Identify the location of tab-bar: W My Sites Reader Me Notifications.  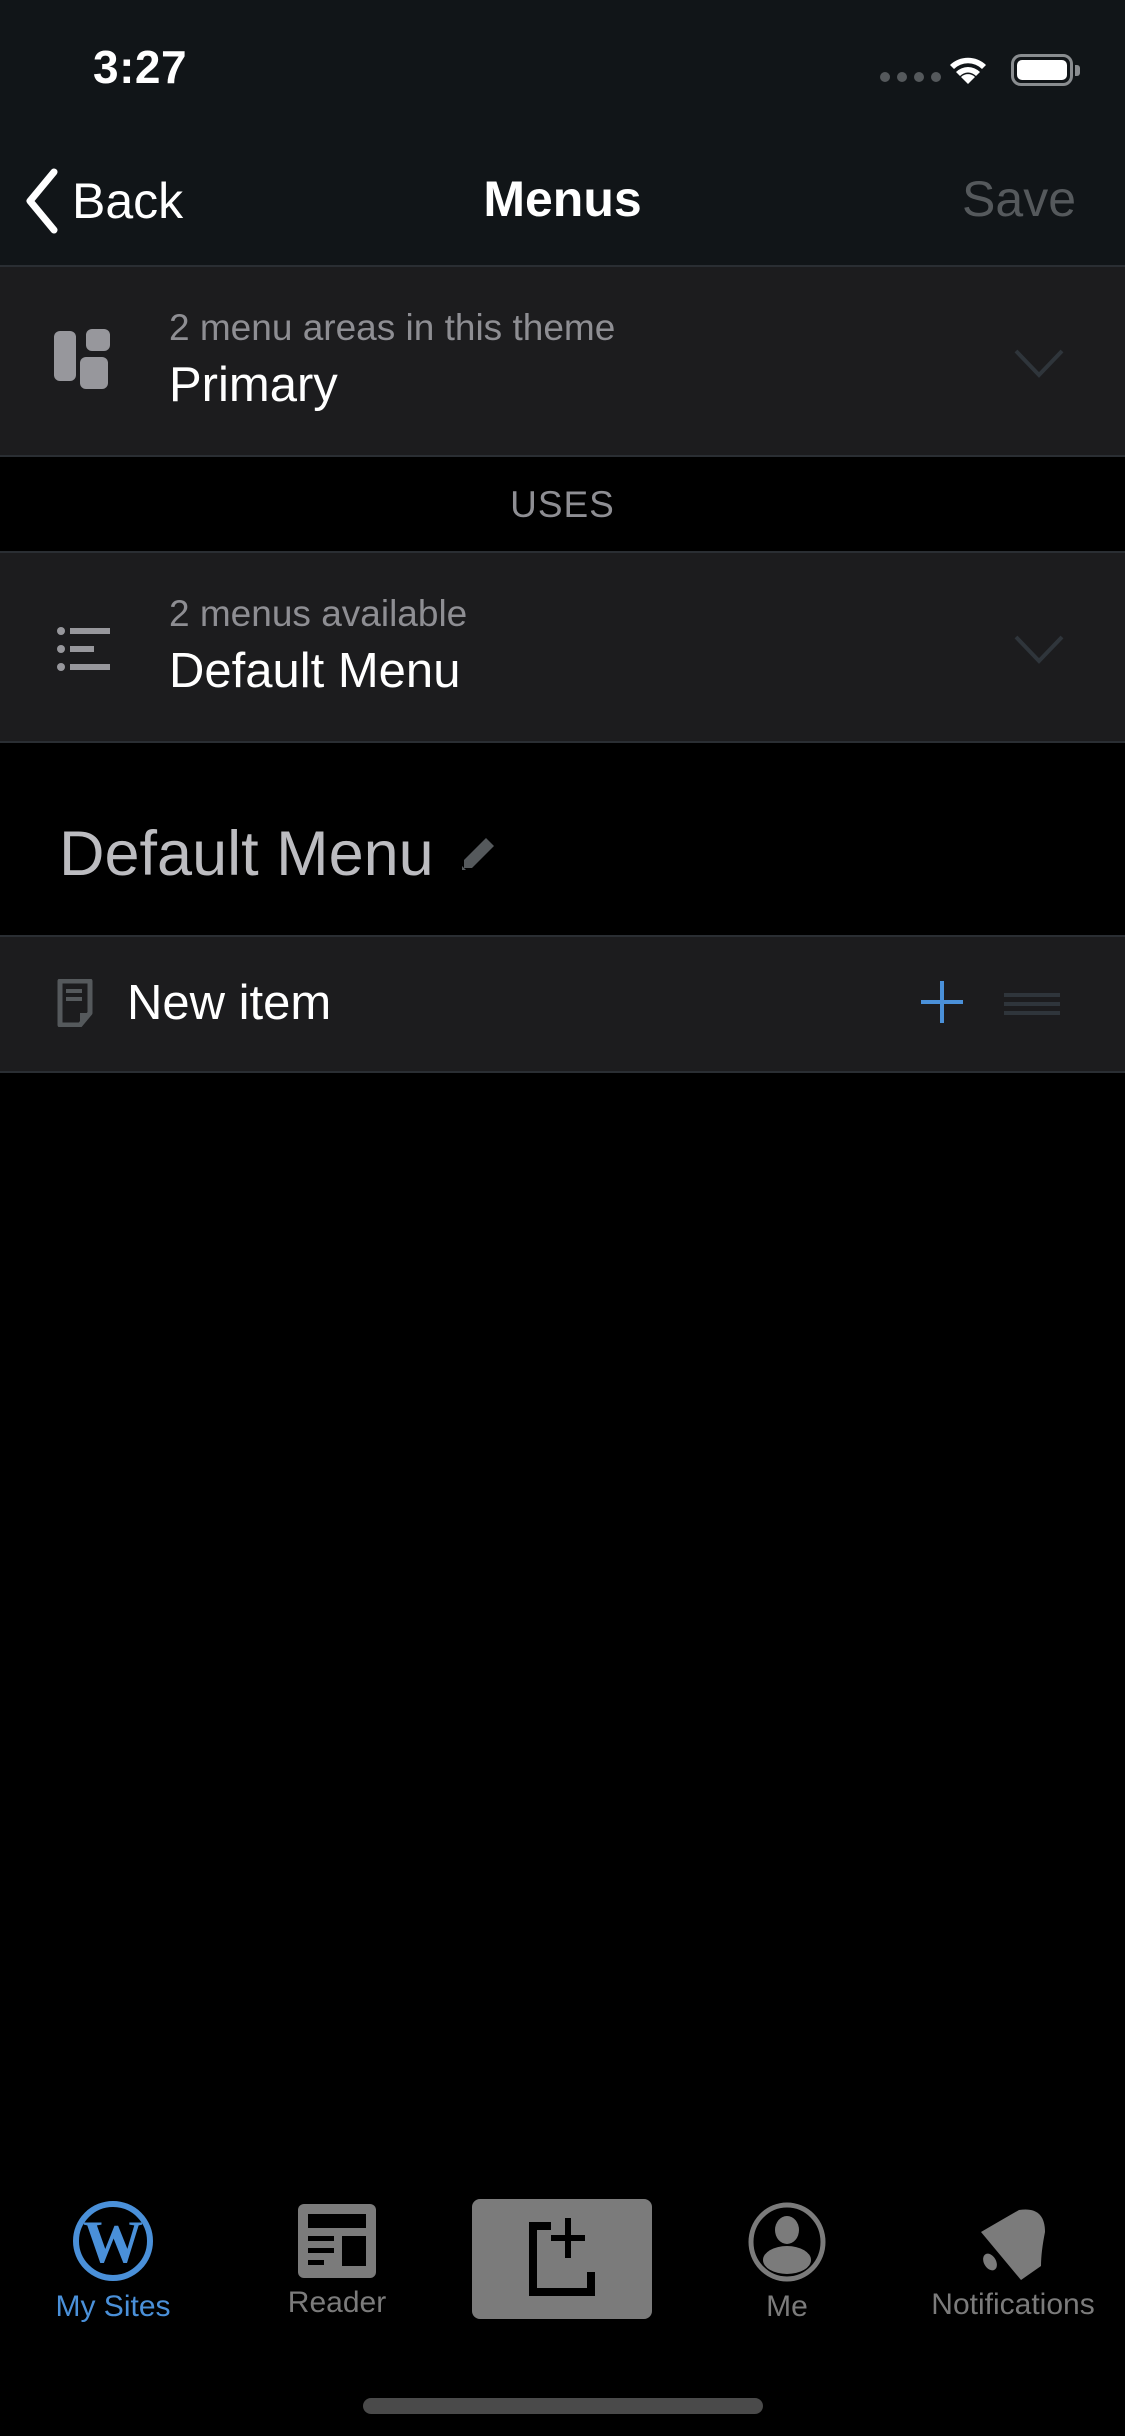
(562, 2303).